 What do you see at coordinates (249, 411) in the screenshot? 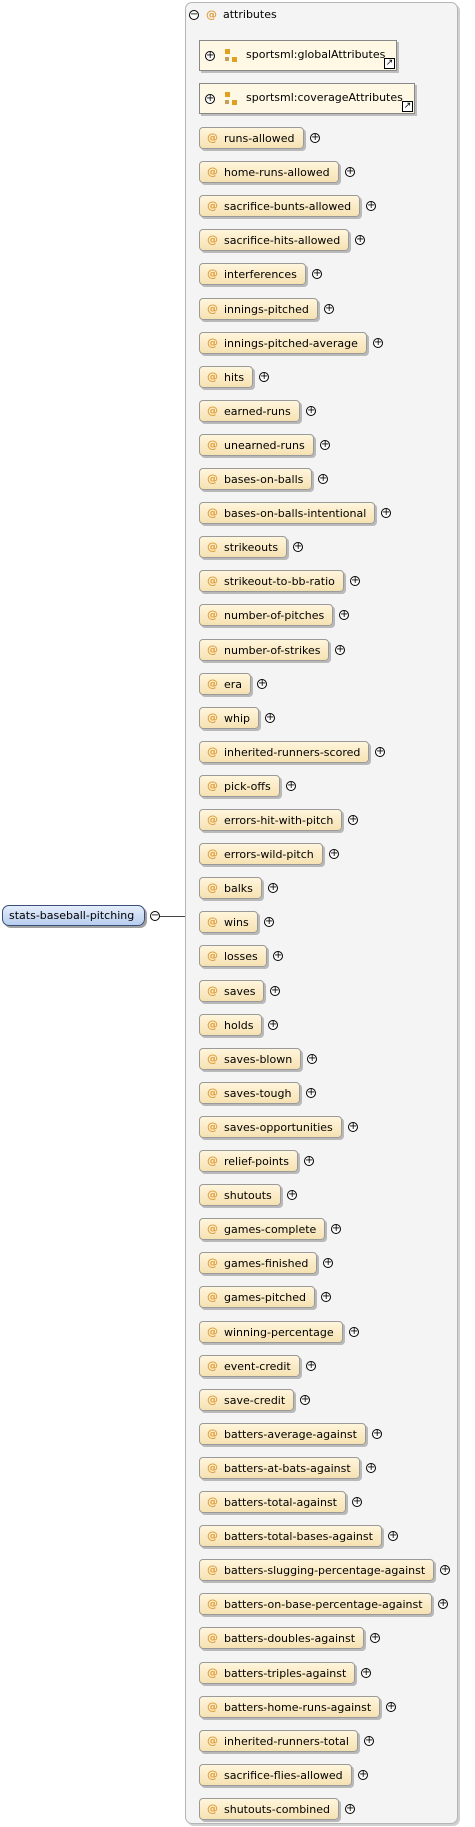
I see `attribute-item: @ earned-runs` at bounding box center [249, 411].